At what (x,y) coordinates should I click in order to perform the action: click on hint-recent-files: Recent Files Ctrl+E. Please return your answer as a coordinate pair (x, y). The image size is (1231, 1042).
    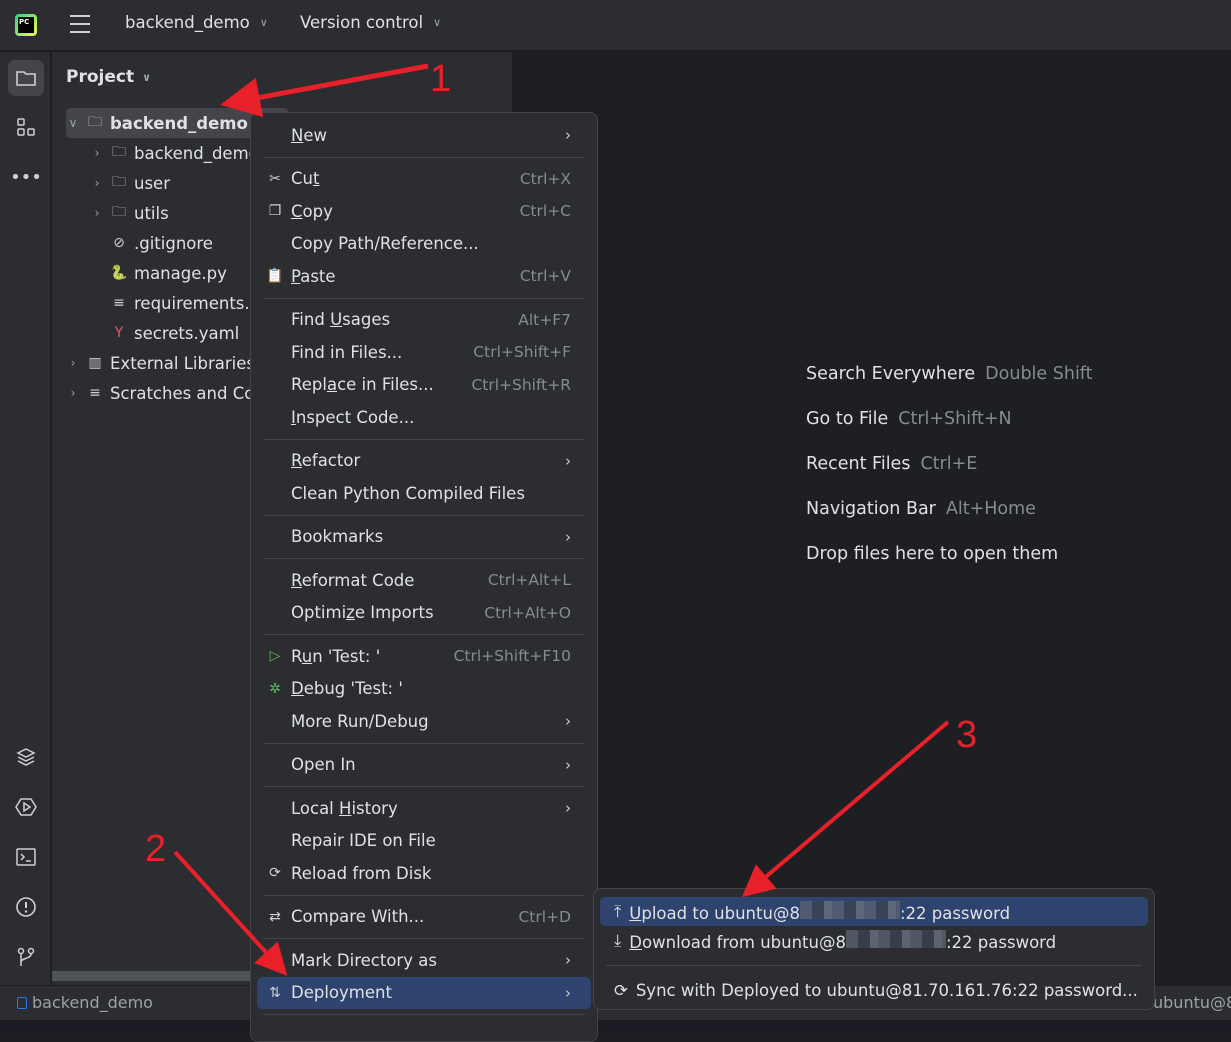
    Looking at the image, I should click on (892, 464).